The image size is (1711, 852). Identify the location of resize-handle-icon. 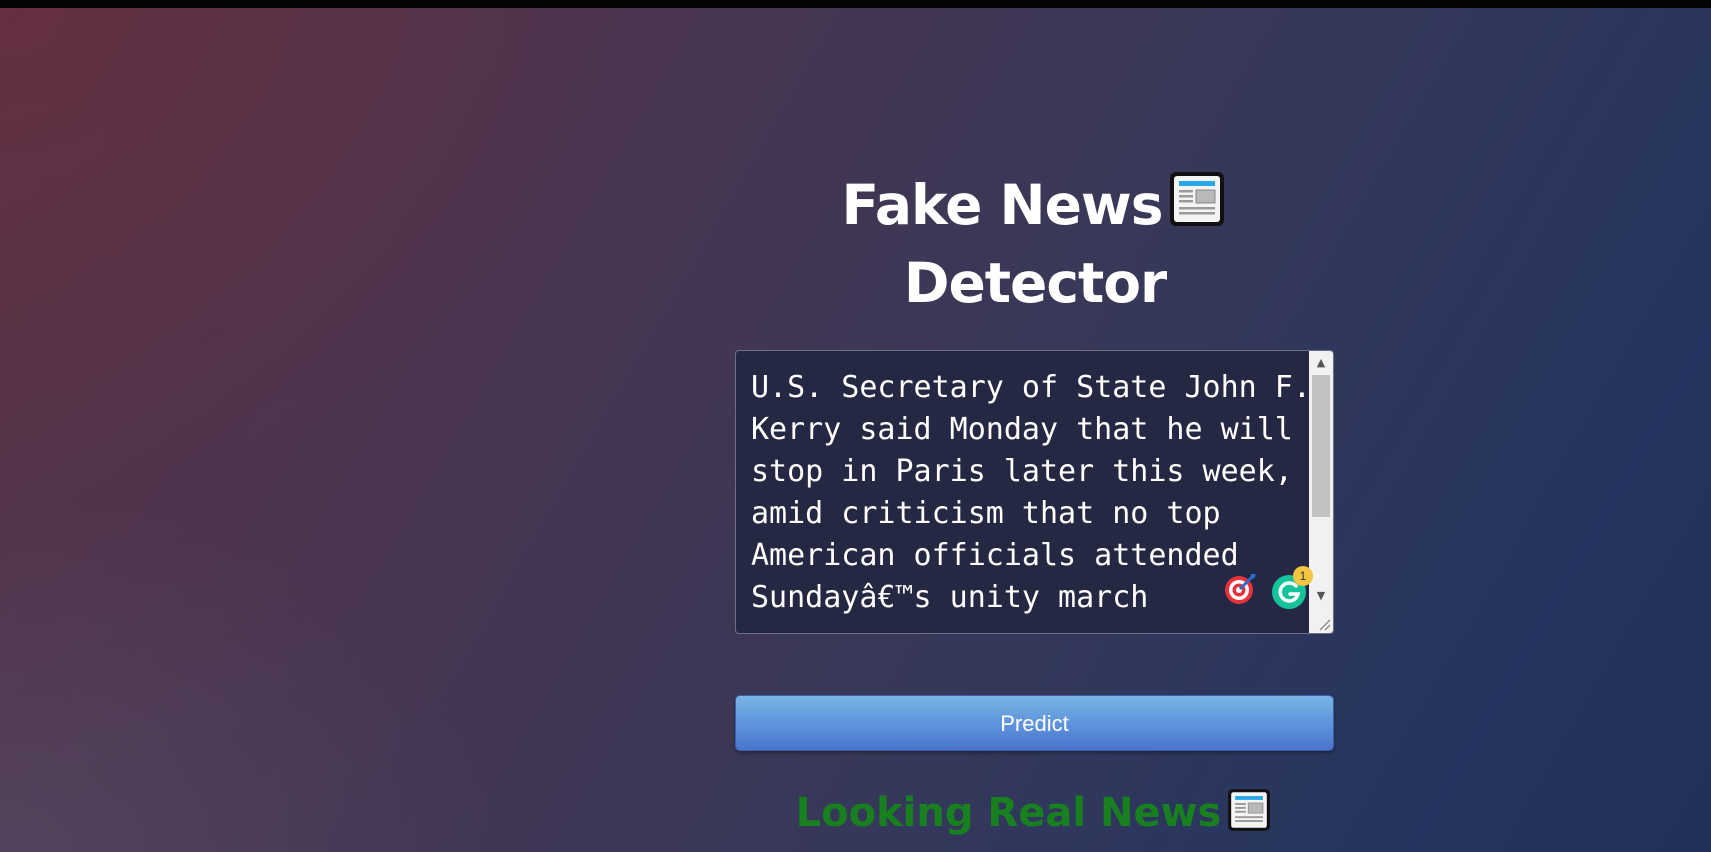
(1324, 624).